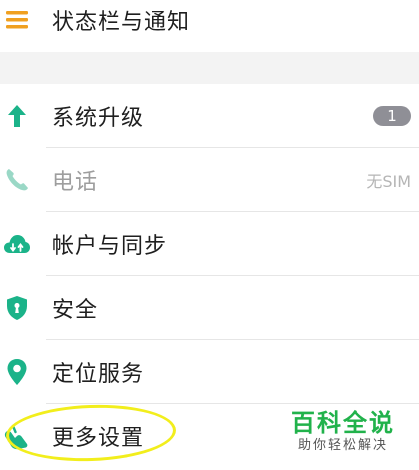 The height and width of the screenshot is (470, 419). I want to click on settings-item-label: 系统升级, so click(98, 118).